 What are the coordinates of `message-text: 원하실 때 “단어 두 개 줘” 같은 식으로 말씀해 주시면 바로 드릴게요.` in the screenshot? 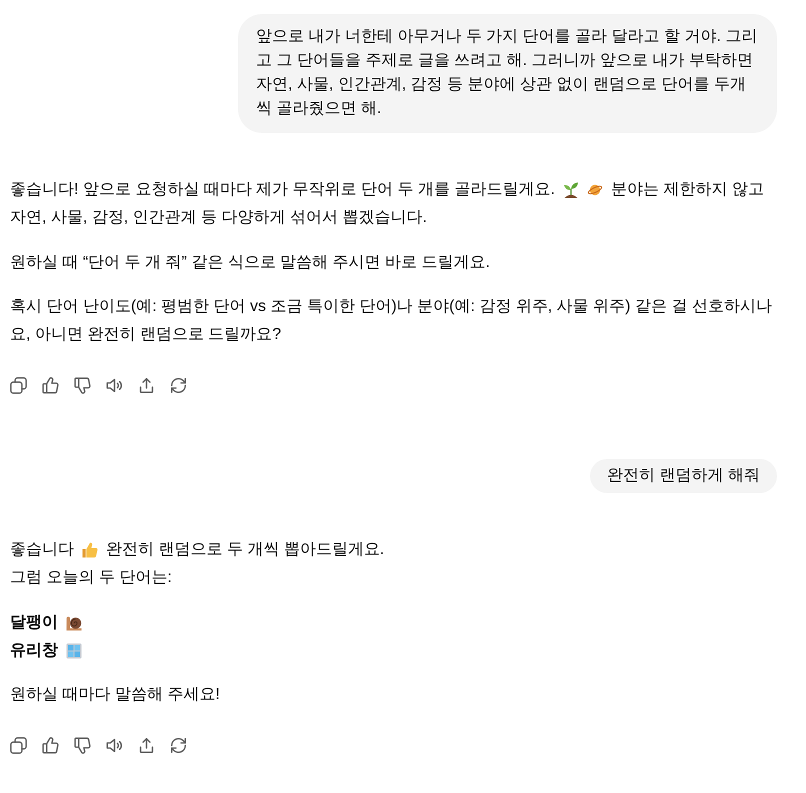 It's located at (250, 262).